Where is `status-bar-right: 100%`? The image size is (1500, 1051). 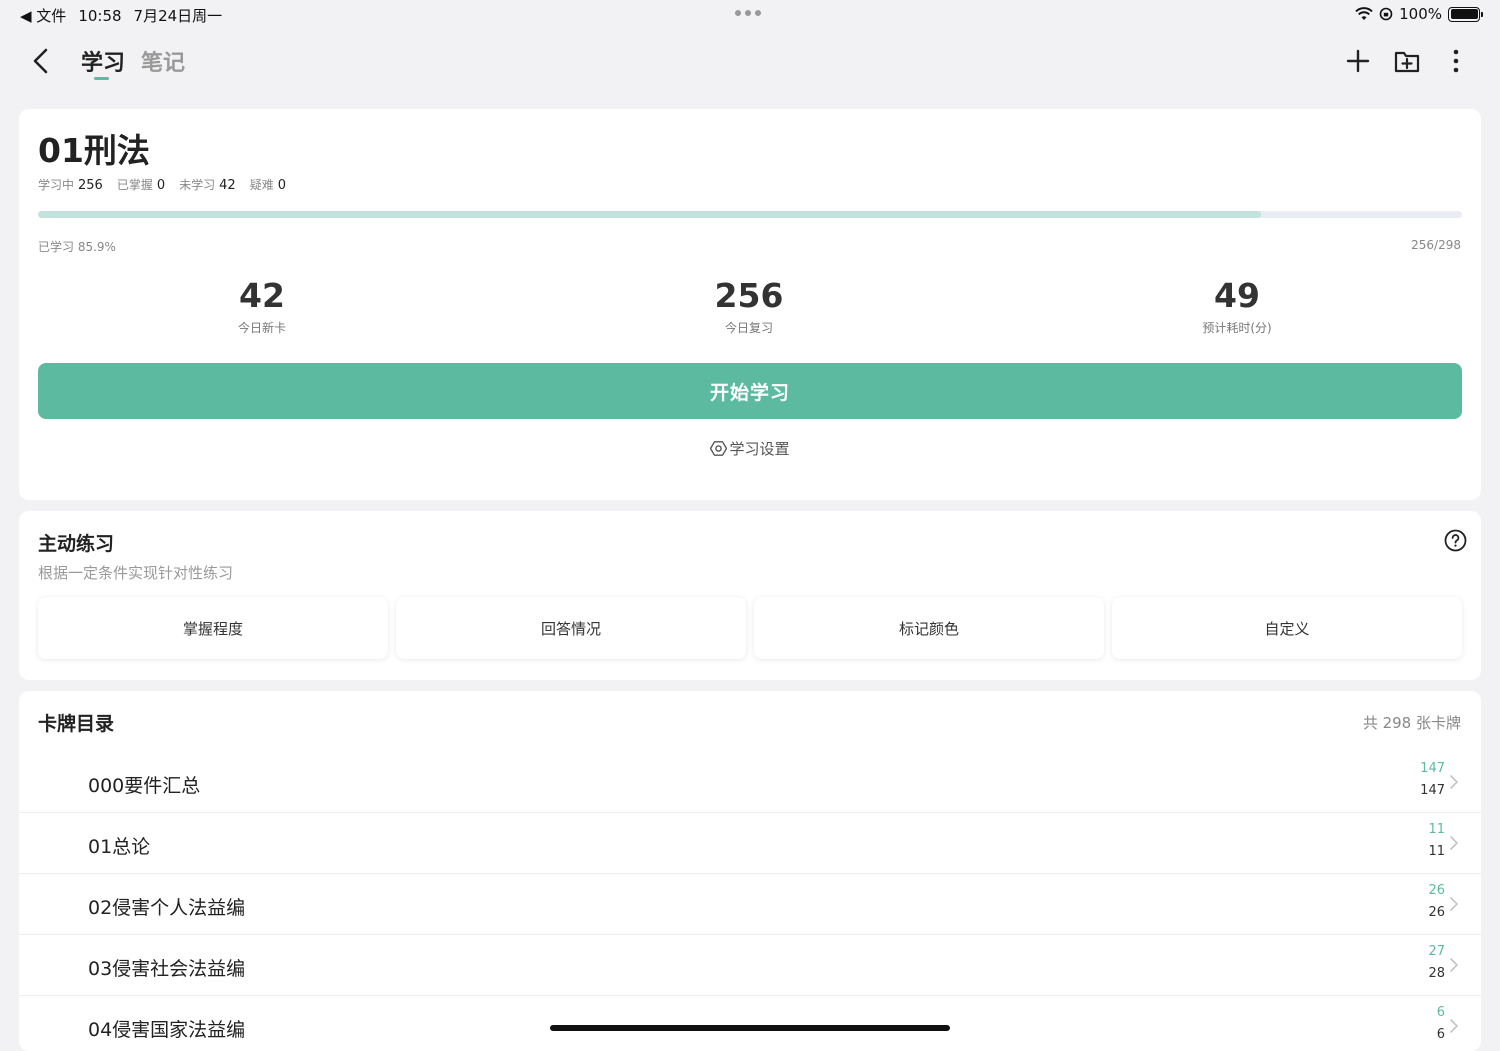 status-bar-right: 100% is located at coordinates (1419, 14).